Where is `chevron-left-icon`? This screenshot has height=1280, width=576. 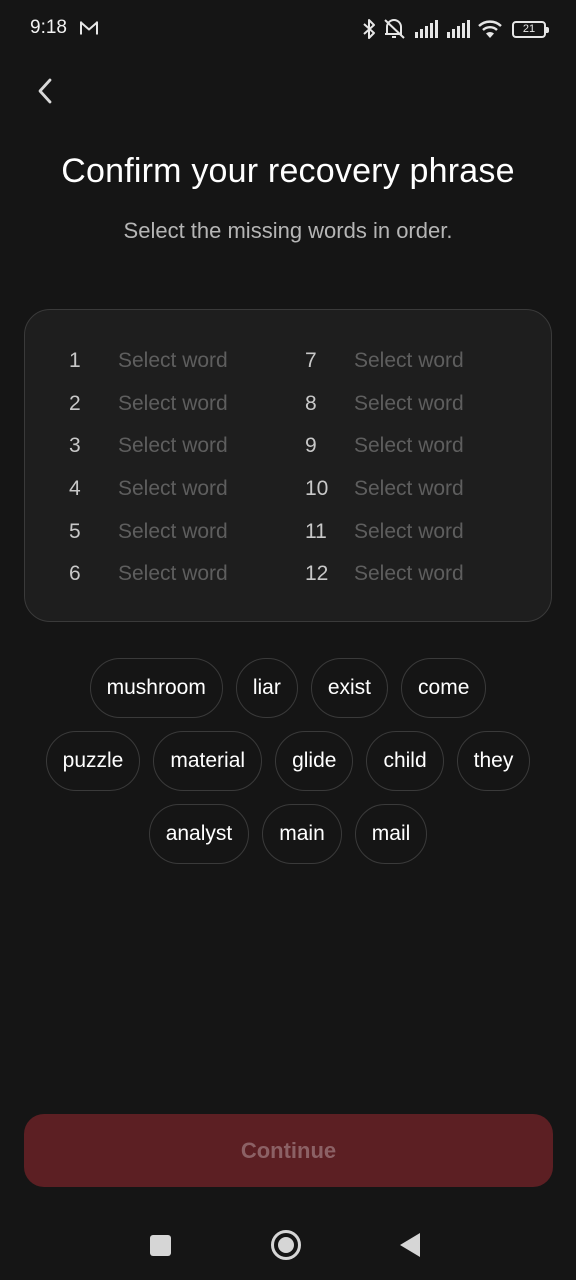 chevron-left-icon is located at coordinates (45, 91).